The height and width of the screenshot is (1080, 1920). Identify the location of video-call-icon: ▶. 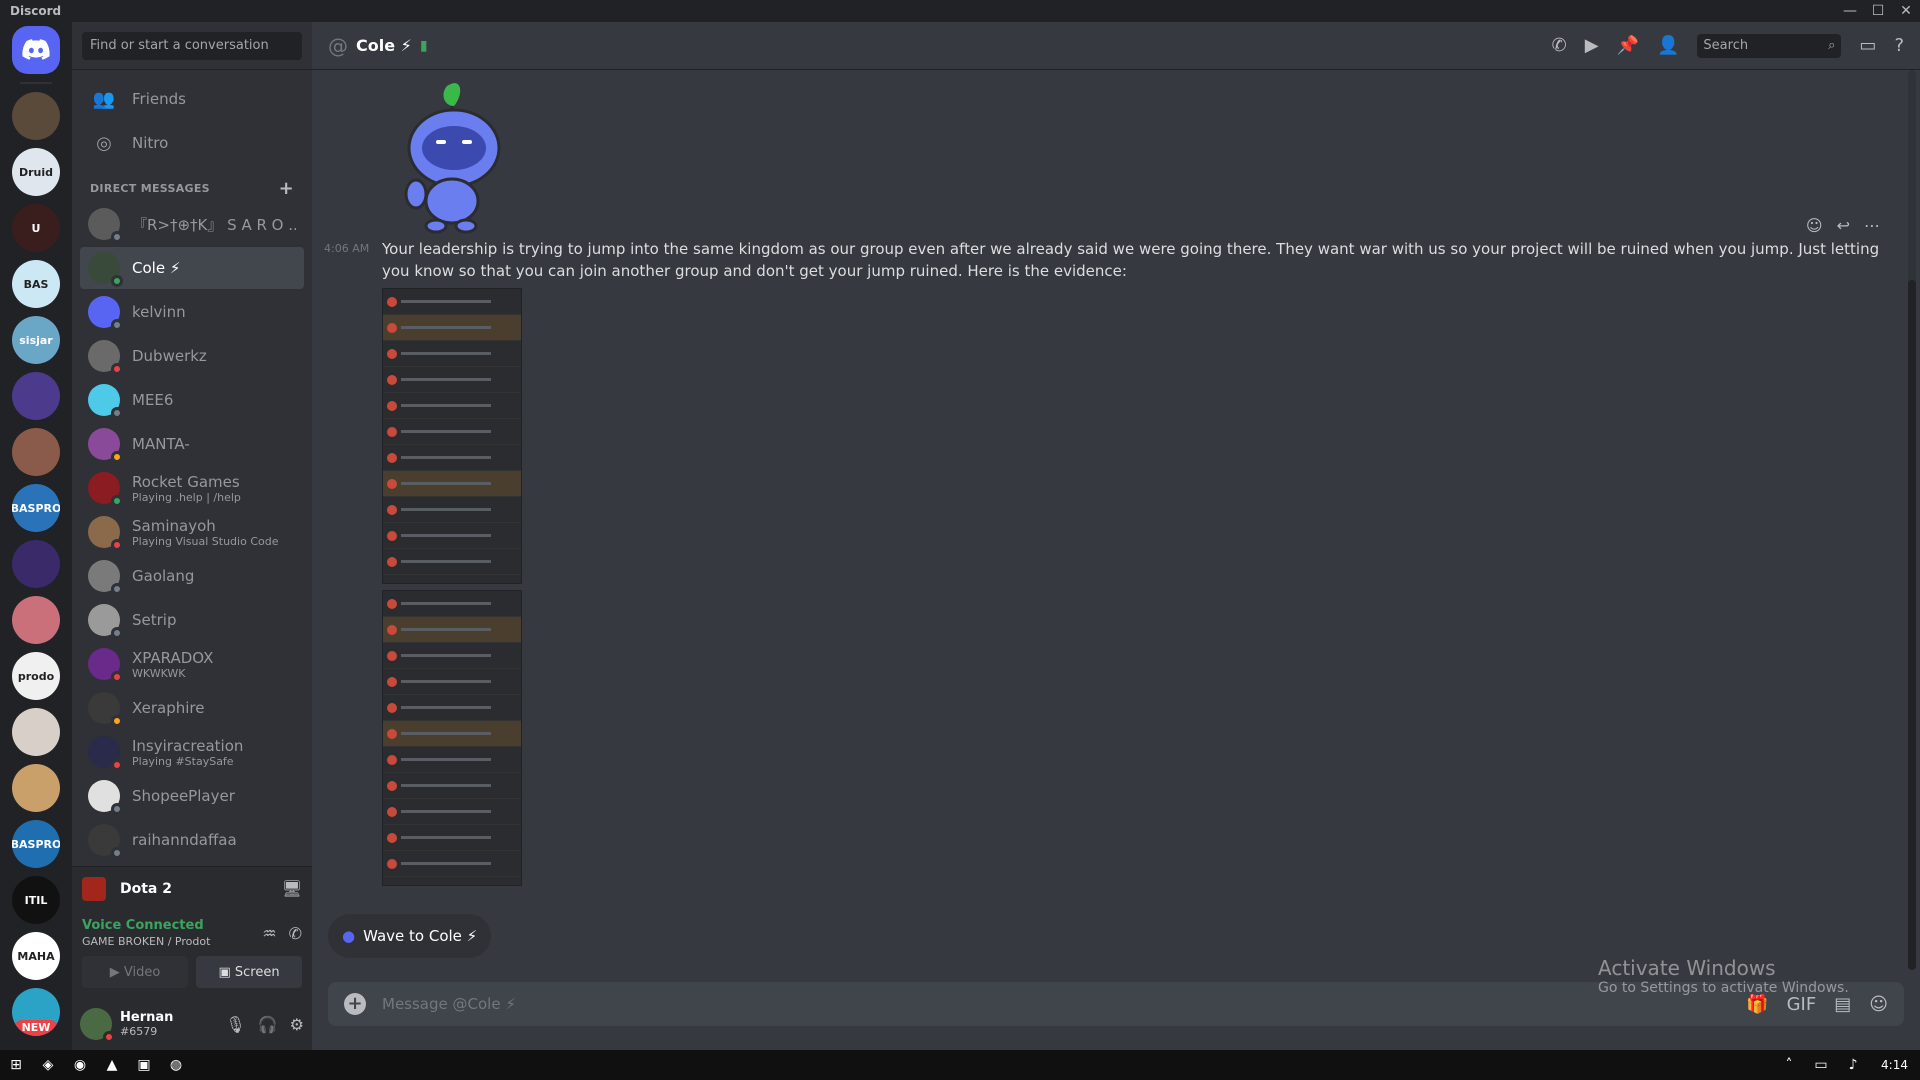
(1592, 45).